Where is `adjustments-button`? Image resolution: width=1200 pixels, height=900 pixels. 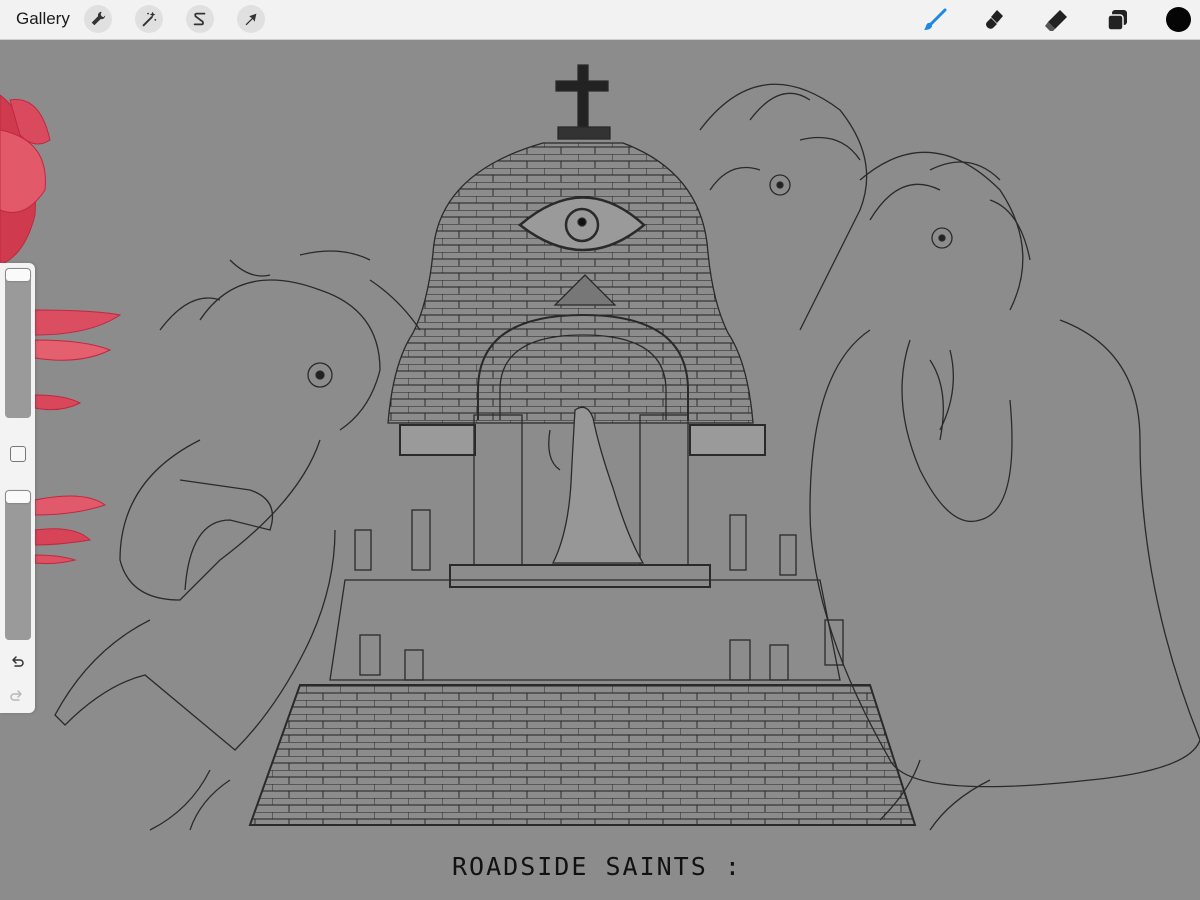 adjustments-button is located at coordinates (149, 19).